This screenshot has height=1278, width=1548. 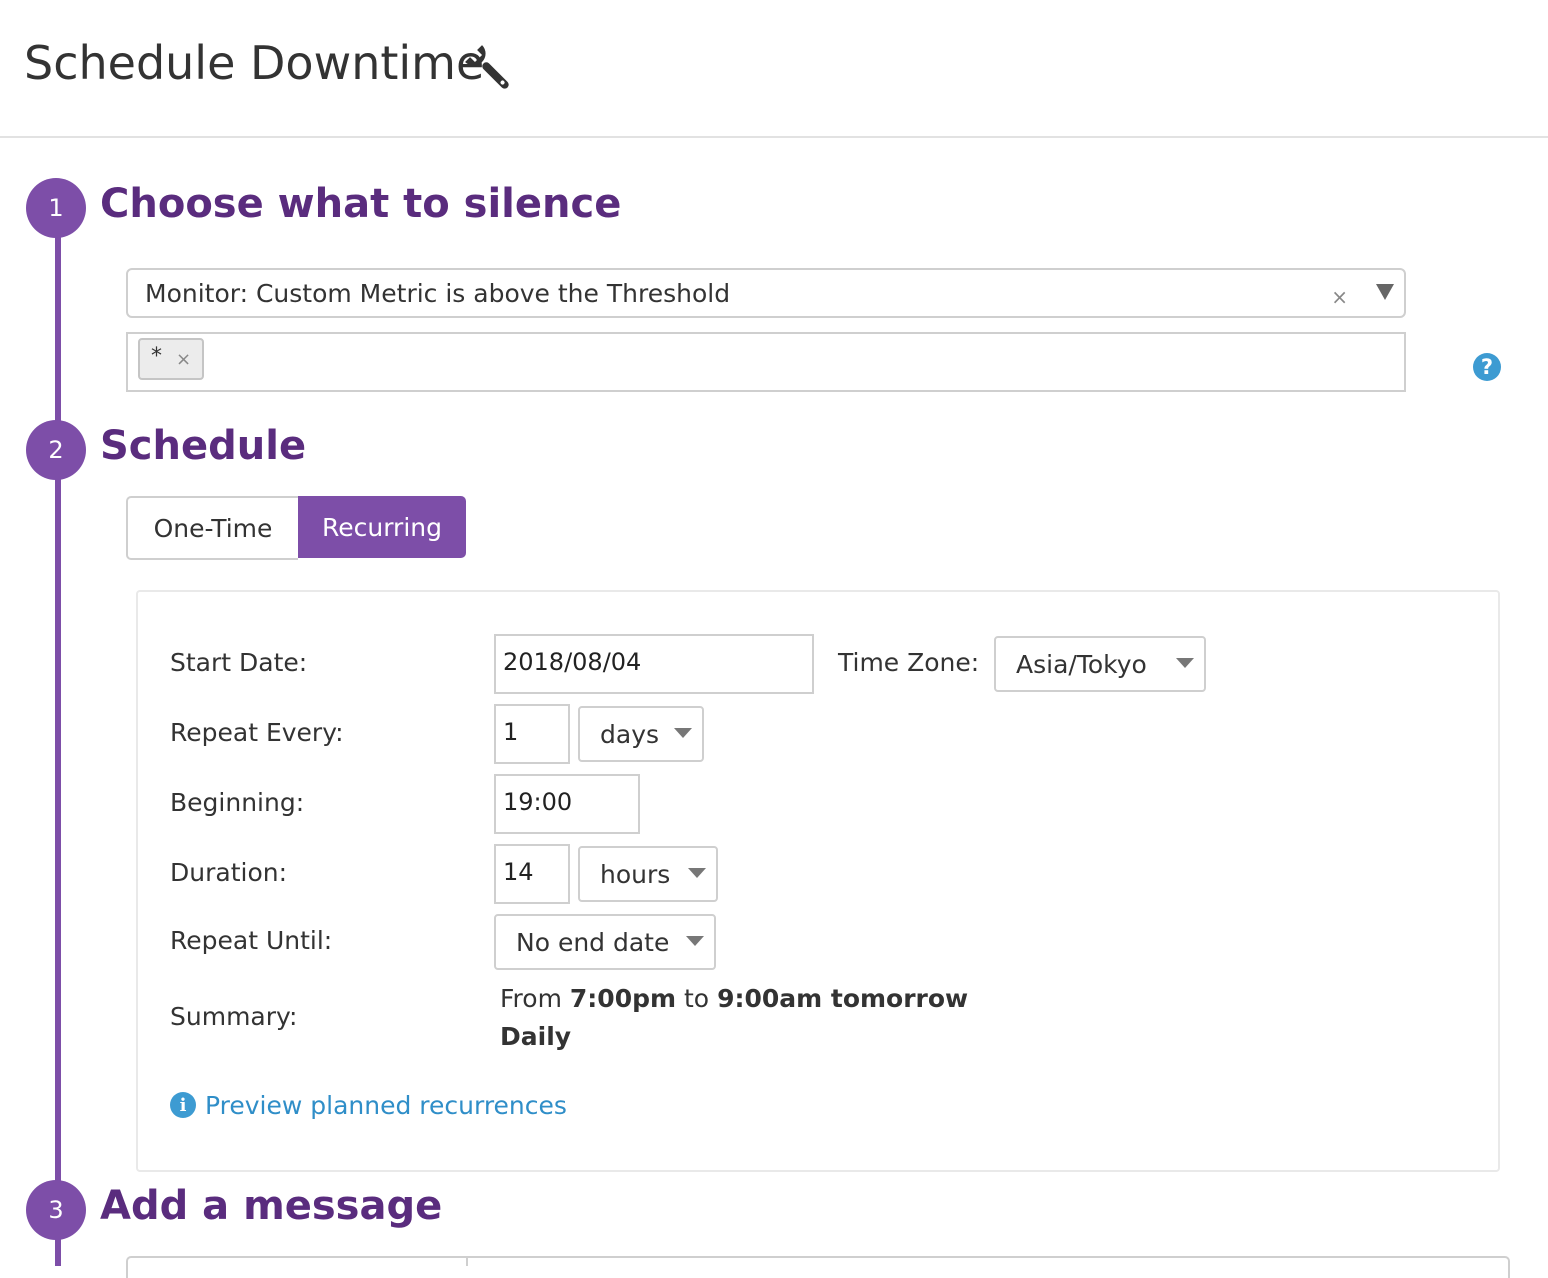 What do you see at coordinates (818, 1267) in the screenshot?
I see `message-editor` at bounding box center [818, 1267].